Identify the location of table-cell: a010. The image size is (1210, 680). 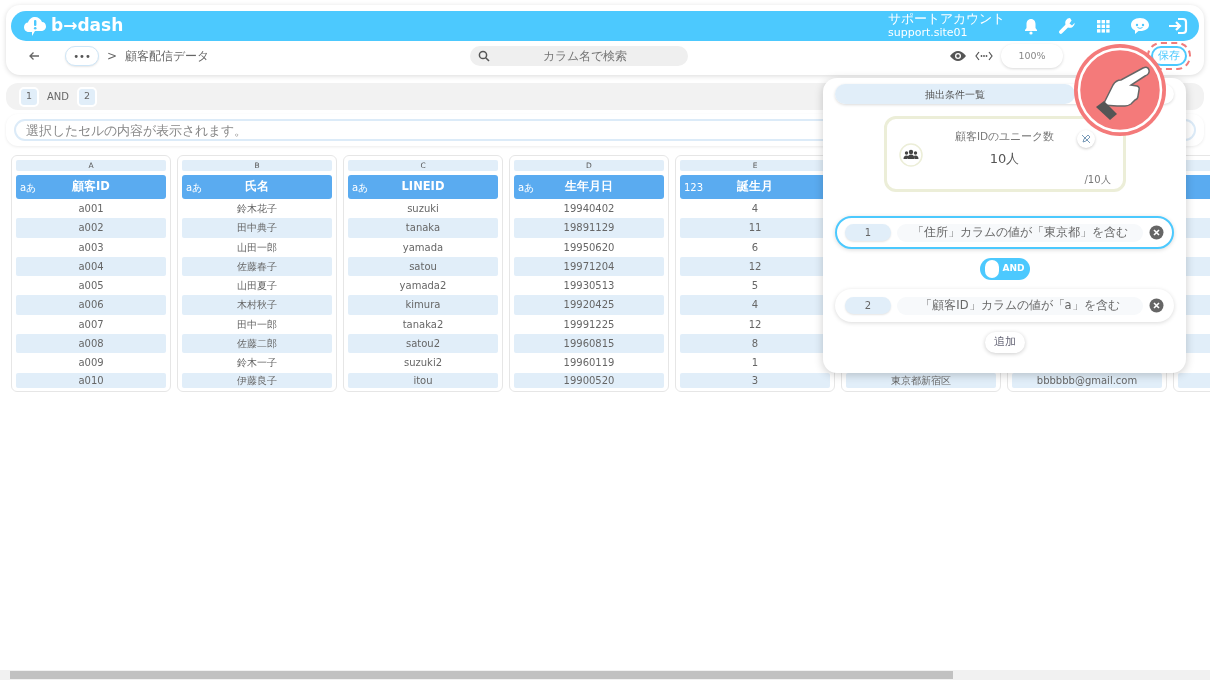
(91, 380).